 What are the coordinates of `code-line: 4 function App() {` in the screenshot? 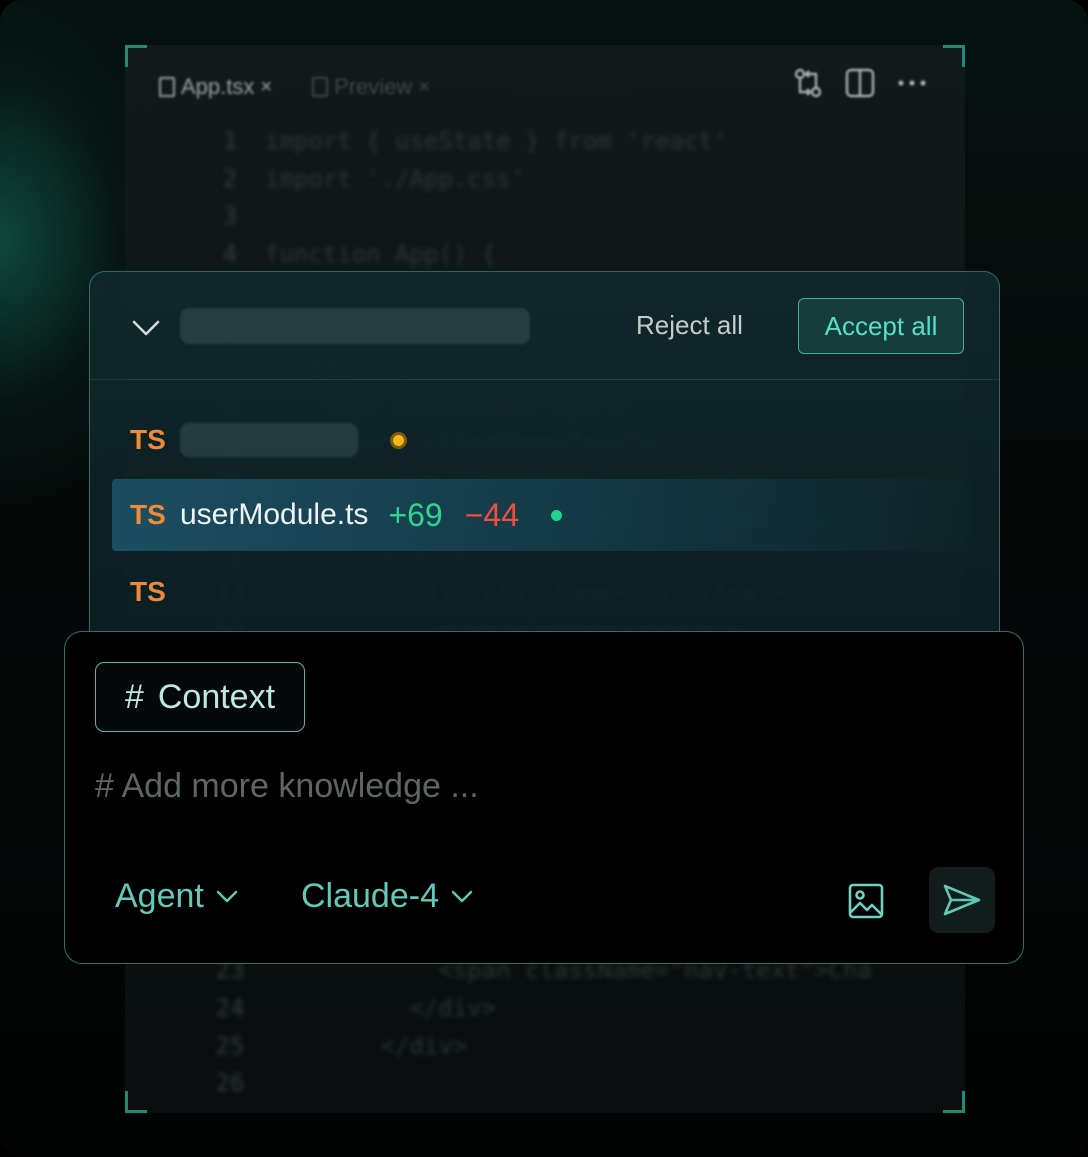 It's located at (575, 255).